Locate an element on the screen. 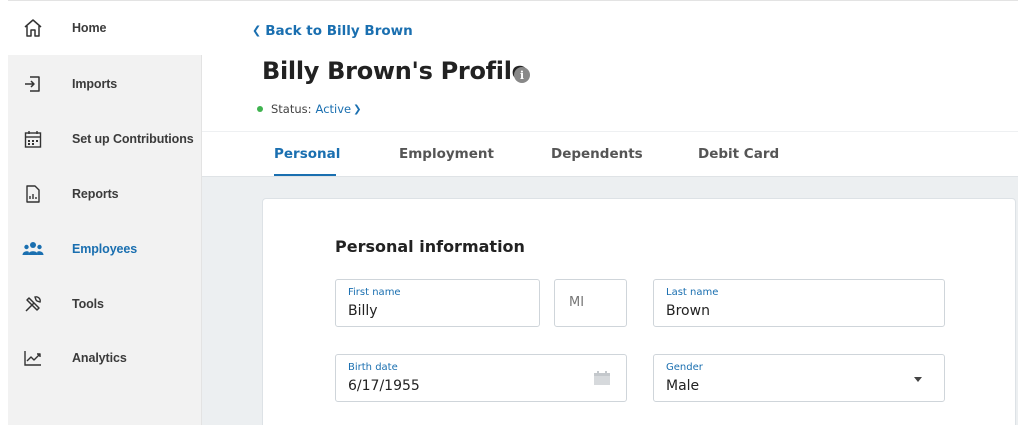 The width and height of the screenshot is (1018, 425). back-link-label: Back to Billy Brown is located at coordinates (339, 31).